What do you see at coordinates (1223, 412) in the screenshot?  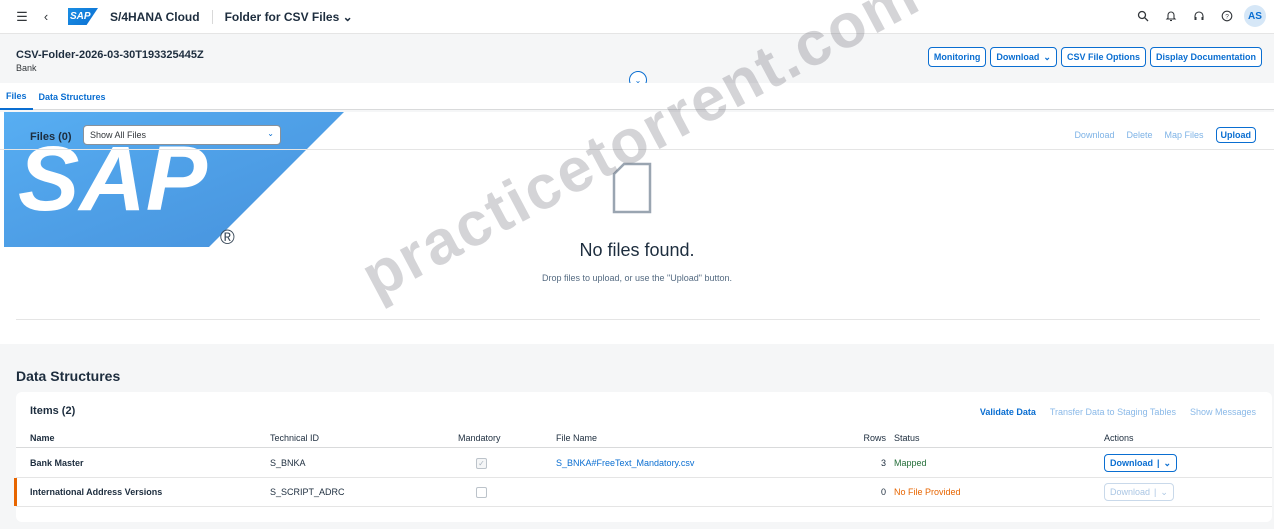 I see `show-messages-button: Show Messages` at bounding box center [1223, 412].